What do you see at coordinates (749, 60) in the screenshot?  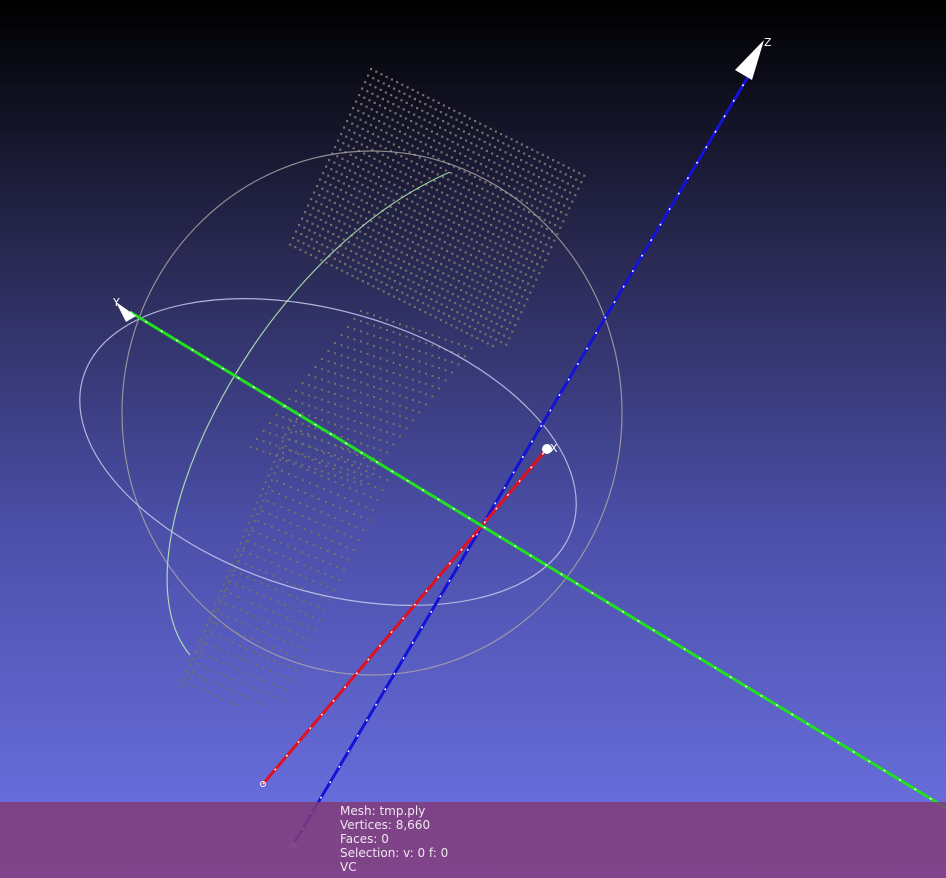 I see `z-axis-arrow-icon` at bounding box center [749, 60].